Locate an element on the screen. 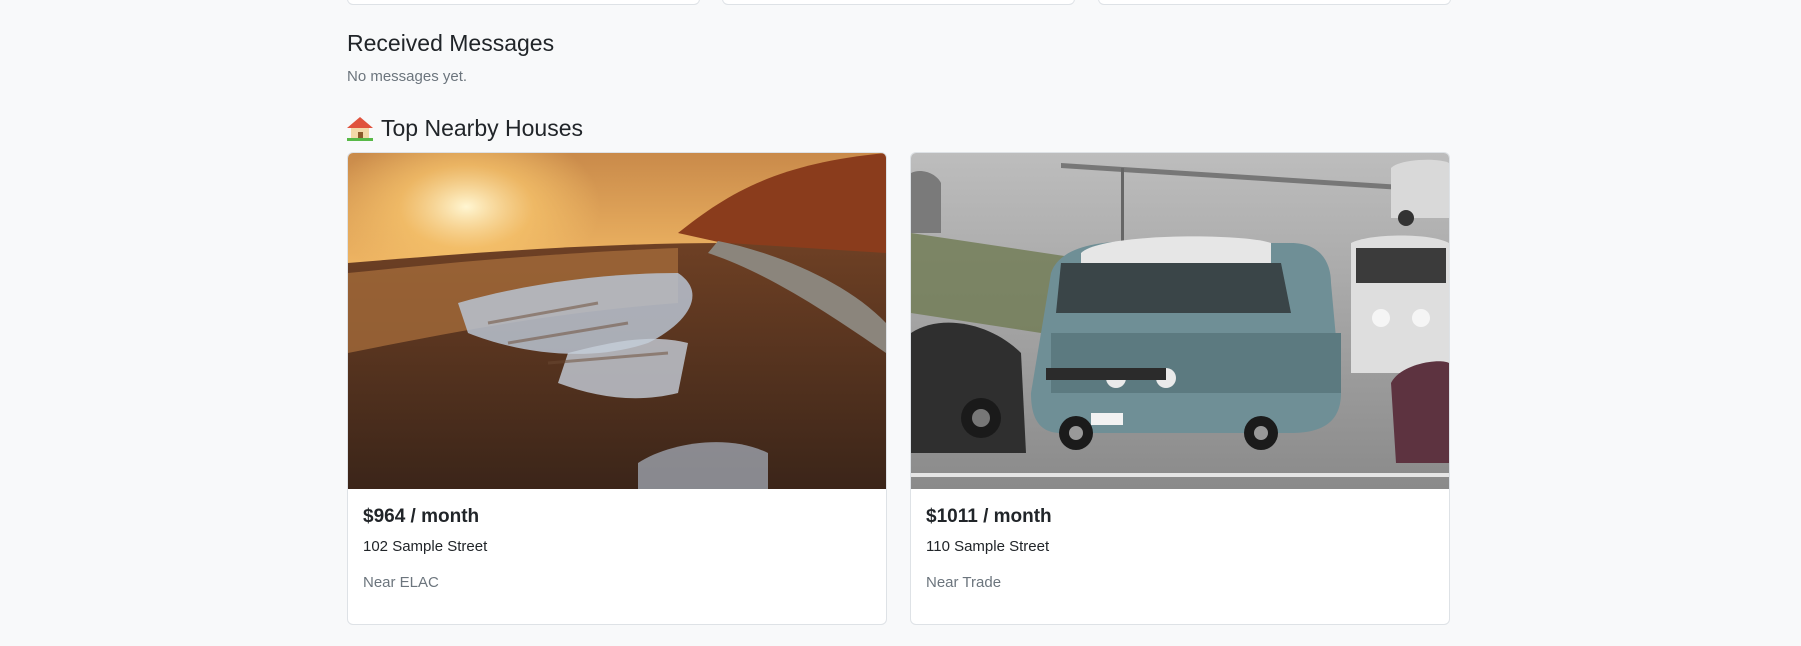  no-messages-text: No messages yet. is located at coordinates (407, 76).